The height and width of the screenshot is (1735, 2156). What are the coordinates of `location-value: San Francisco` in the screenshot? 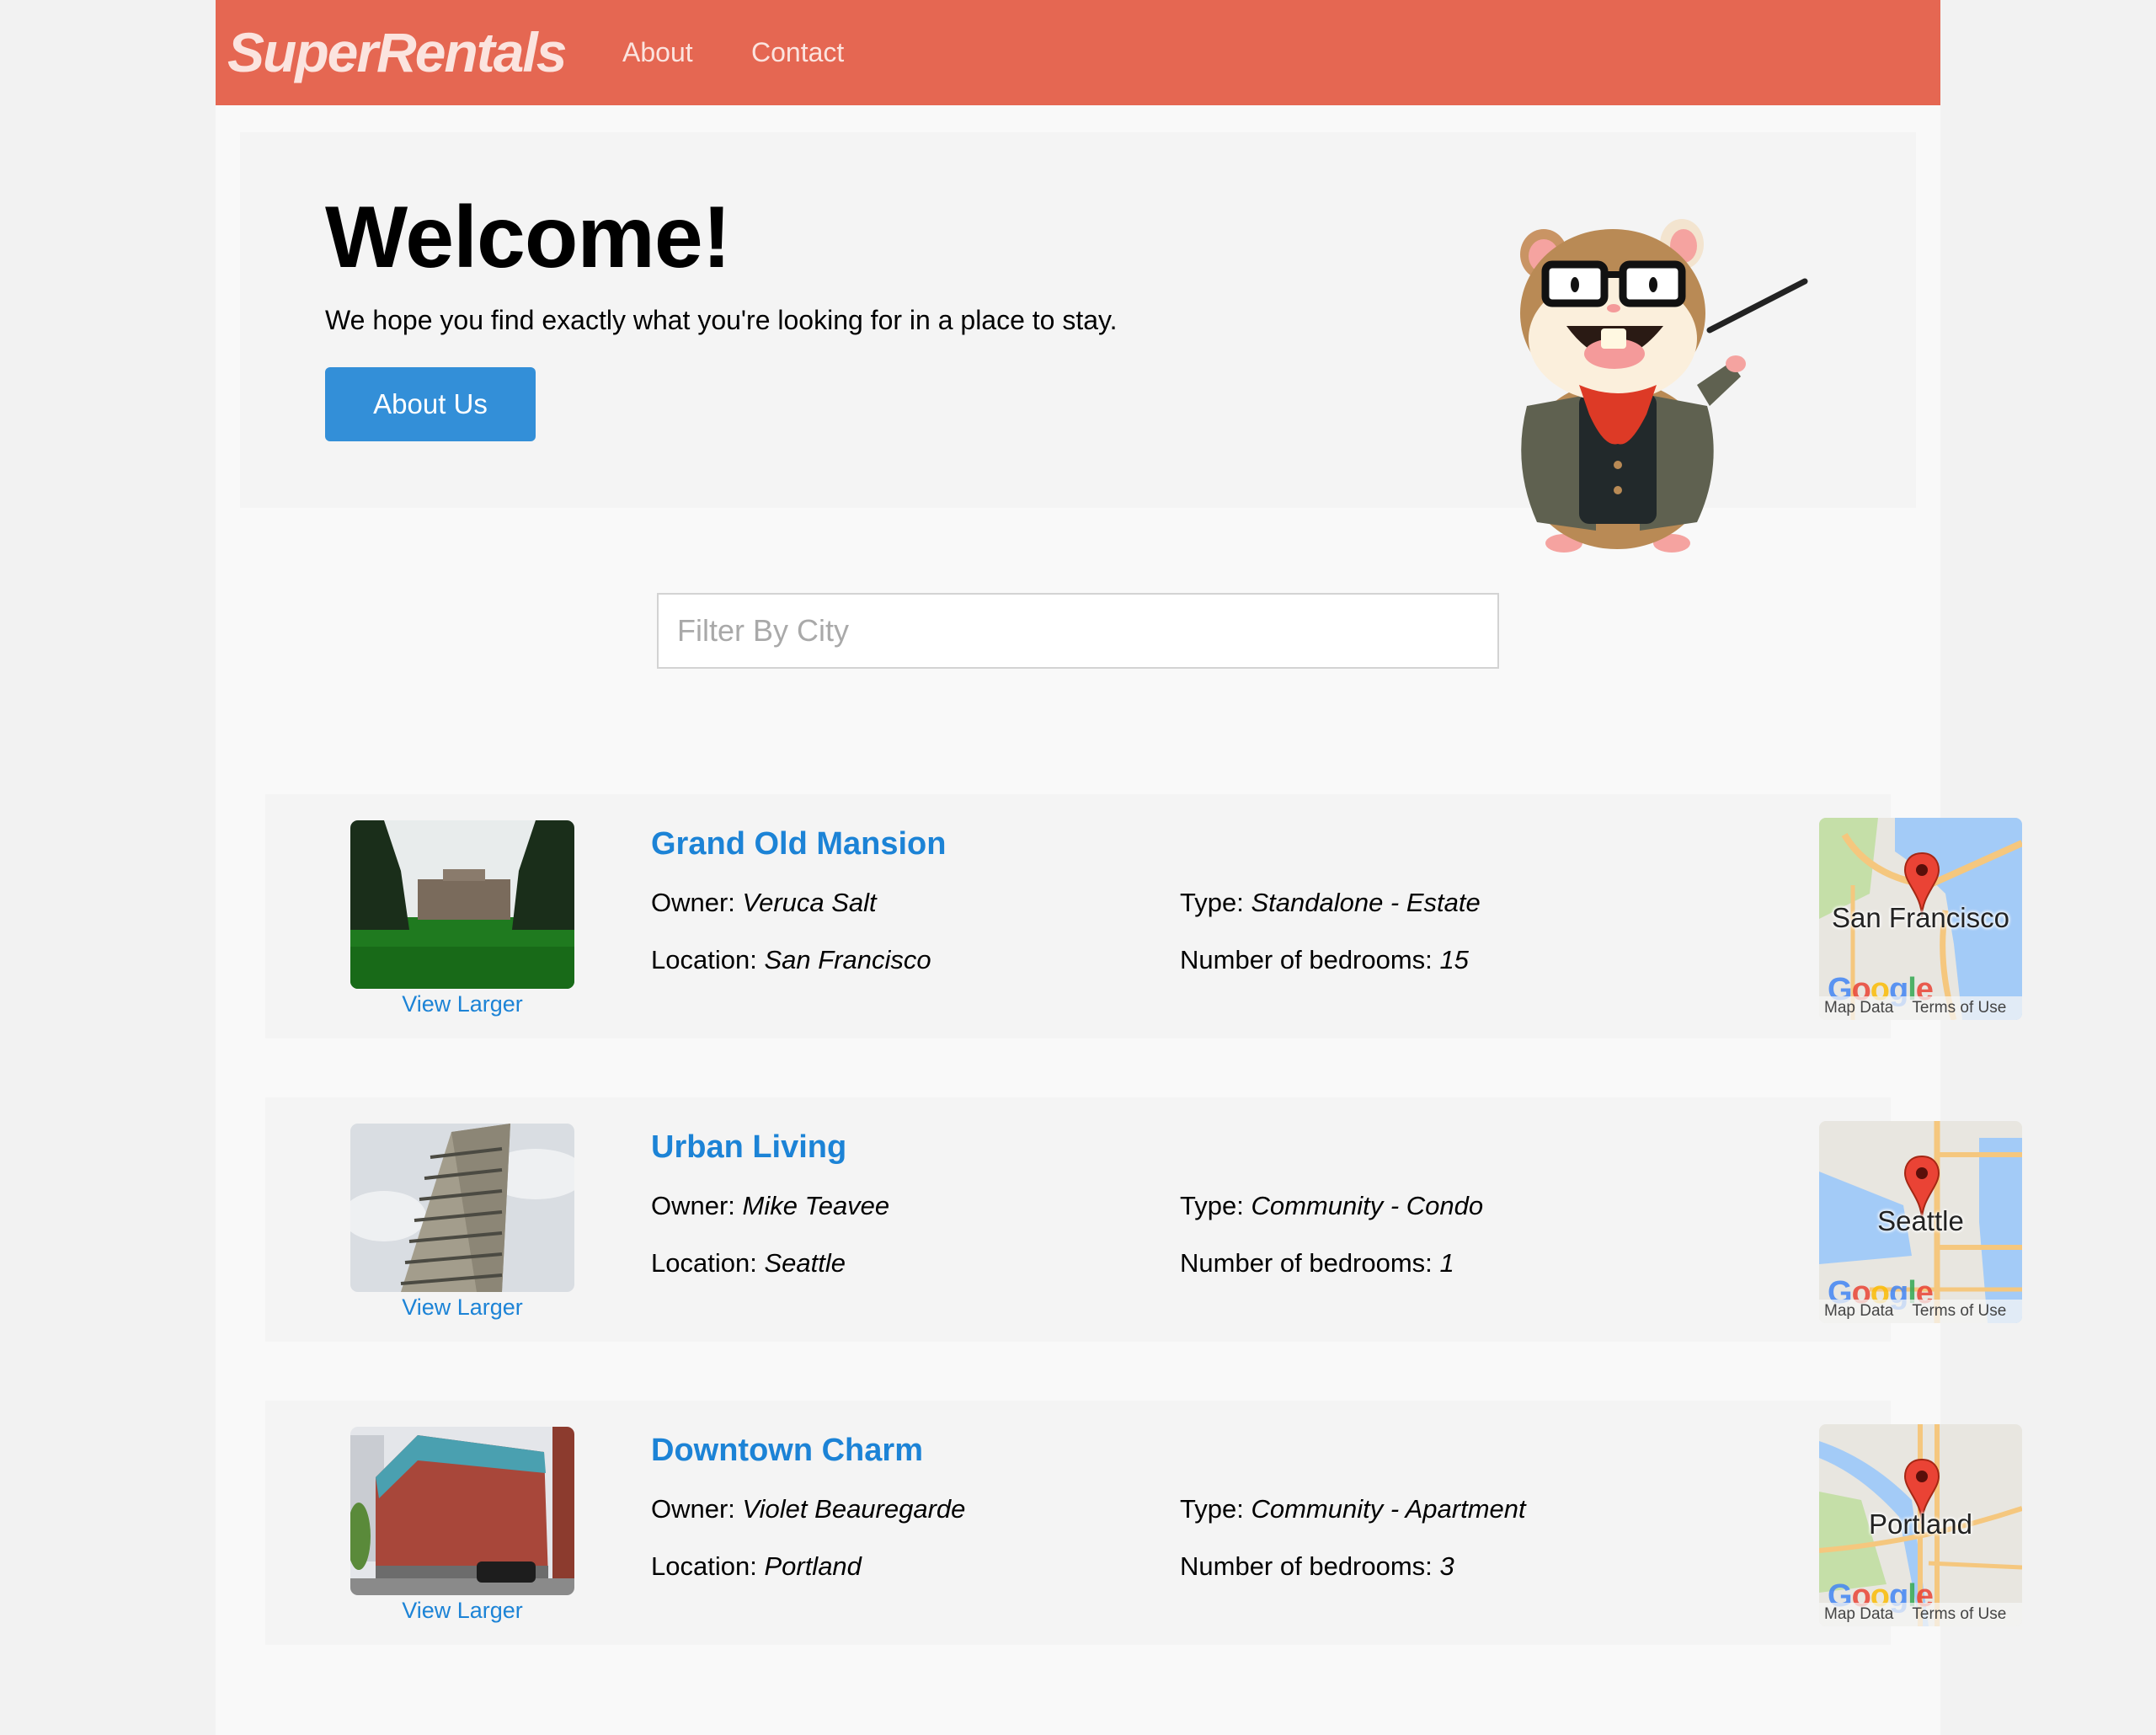 It's located at (847, 959).